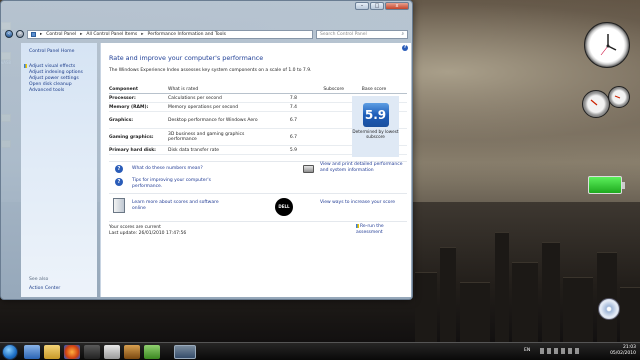 This screenshot has height=360, width=640. Describe the element at coordinates (623, 353) in the screenshot. I see `clock-date: 05/02/2010` at that location.